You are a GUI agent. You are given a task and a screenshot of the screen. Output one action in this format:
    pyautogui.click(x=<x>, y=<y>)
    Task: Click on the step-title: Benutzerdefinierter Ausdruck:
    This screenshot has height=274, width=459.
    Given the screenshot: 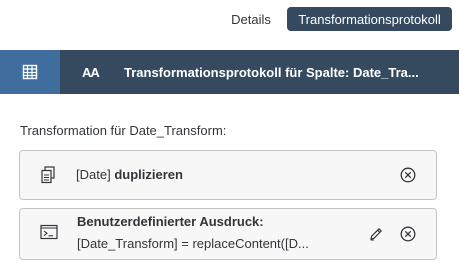 What is the action you would take?
    pyautogui.click(x=170, y=221)
    